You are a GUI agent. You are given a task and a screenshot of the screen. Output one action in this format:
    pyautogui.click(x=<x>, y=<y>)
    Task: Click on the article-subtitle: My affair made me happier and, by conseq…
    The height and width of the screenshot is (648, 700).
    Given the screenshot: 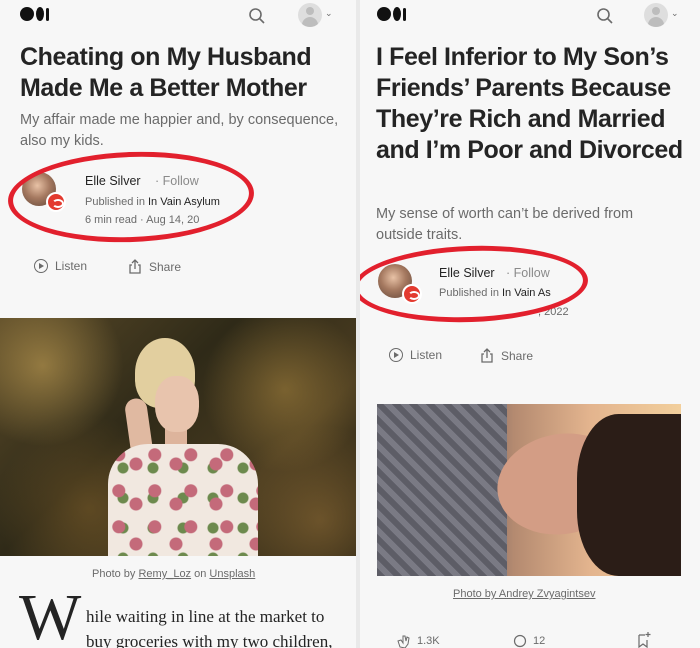 What is the action you would take?
    pyautogui.click(x=179, y=130)
    